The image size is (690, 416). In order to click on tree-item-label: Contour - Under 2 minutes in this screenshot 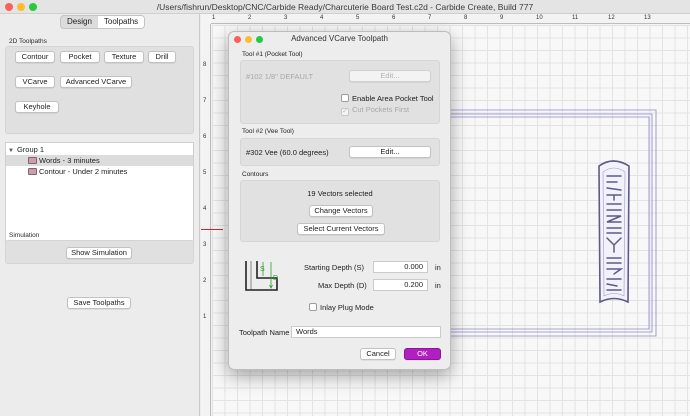, I will do `click(83, 171)`.